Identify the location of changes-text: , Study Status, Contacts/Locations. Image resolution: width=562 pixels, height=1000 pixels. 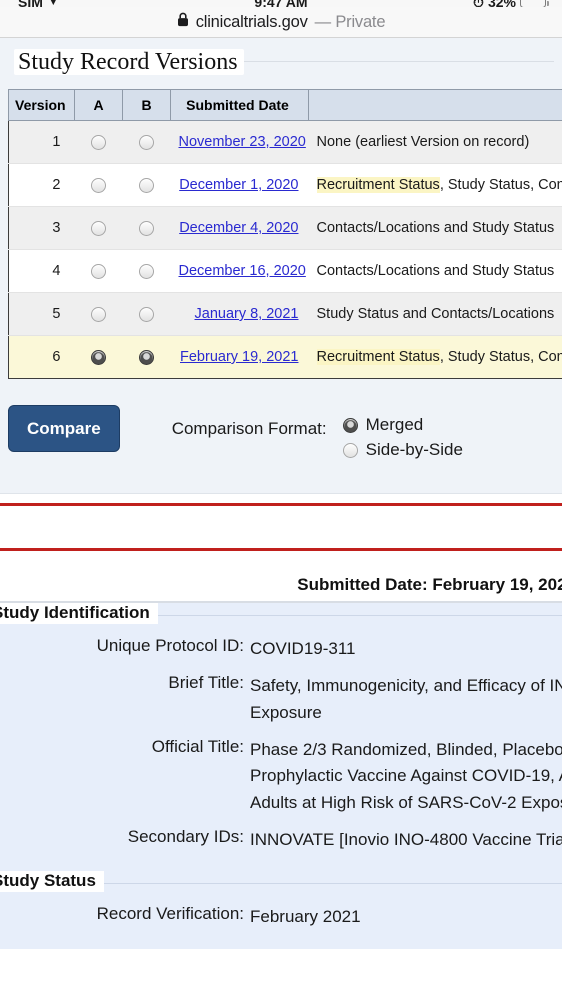
(500, 357).